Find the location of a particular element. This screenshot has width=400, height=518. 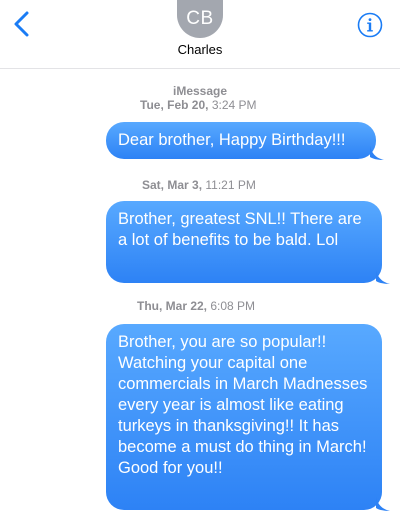

timestamp: Thu, Mar 22, 6:08 PM is located at coordinates (196, 306).